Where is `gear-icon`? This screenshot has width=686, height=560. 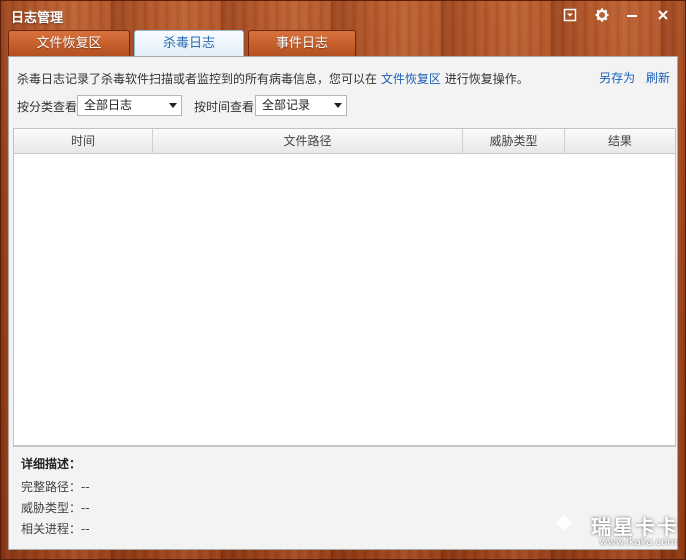 gear-icon is located at coordinates (602, 15).